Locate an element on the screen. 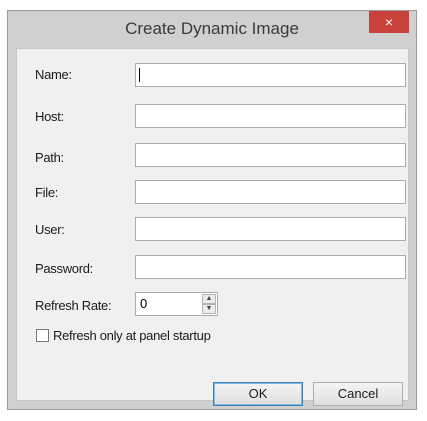 The width and height of the screenshot is (427, 421). name-label: Name: is located at coordinates (53, 74).